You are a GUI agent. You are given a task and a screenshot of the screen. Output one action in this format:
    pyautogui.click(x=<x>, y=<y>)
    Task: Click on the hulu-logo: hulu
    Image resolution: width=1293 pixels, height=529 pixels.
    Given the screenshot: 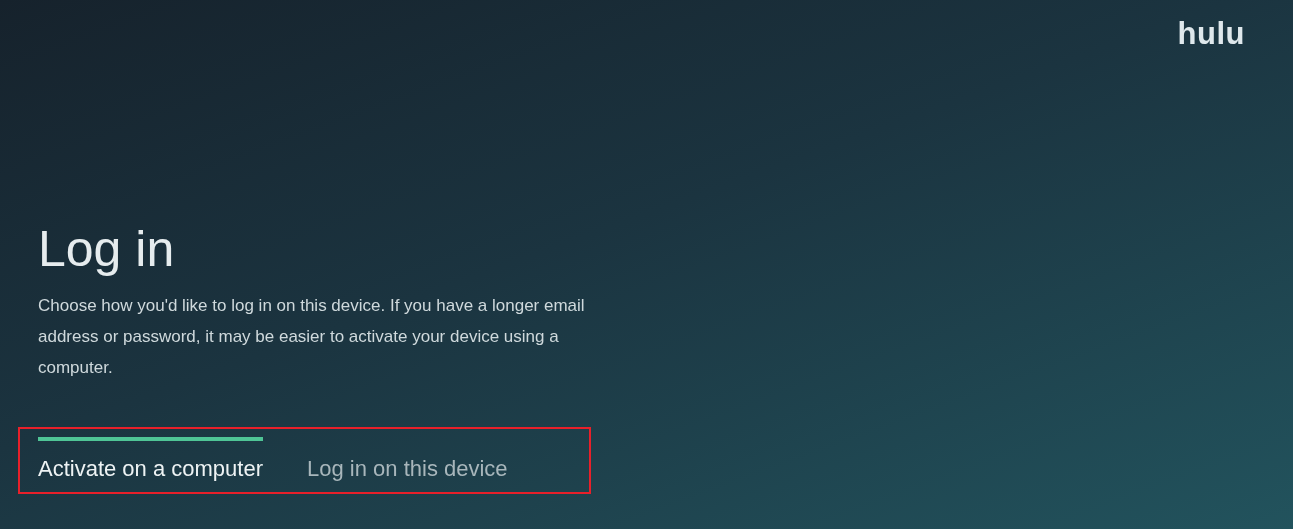 What is the action you would take?
    pyautogui.click(x=1211, y=35)
    